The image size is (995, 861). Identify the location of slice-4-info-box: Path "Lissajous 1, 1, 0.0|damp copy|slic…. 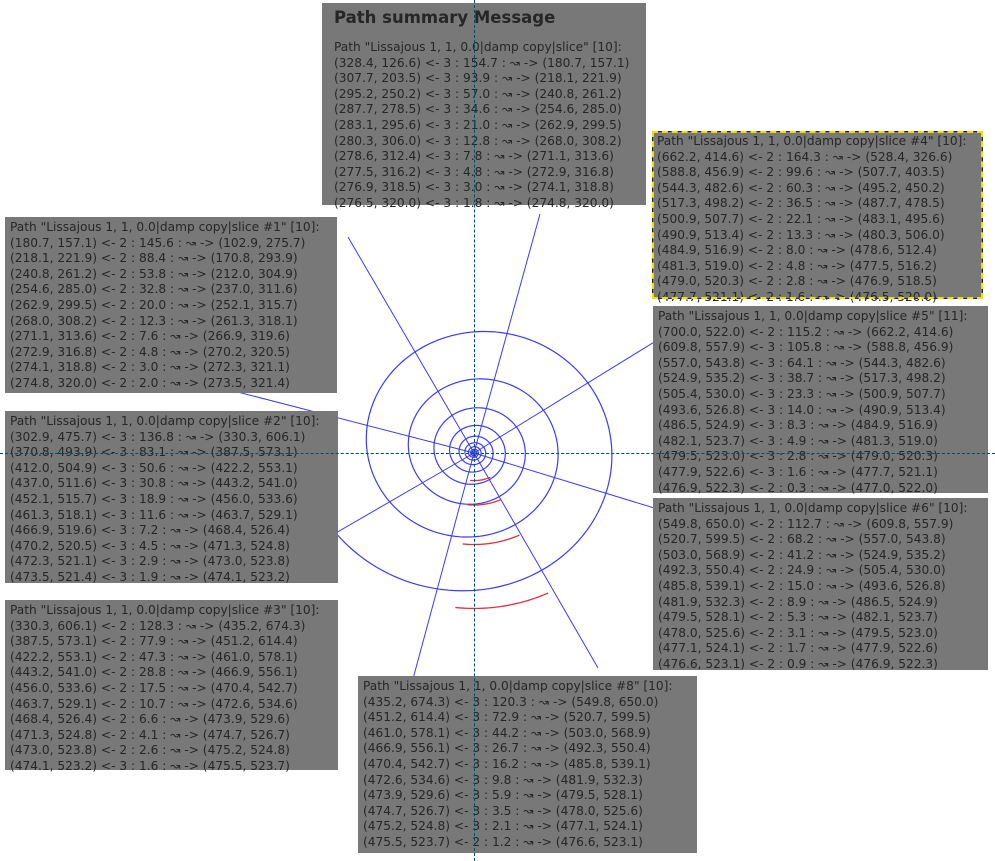
(817, 217).